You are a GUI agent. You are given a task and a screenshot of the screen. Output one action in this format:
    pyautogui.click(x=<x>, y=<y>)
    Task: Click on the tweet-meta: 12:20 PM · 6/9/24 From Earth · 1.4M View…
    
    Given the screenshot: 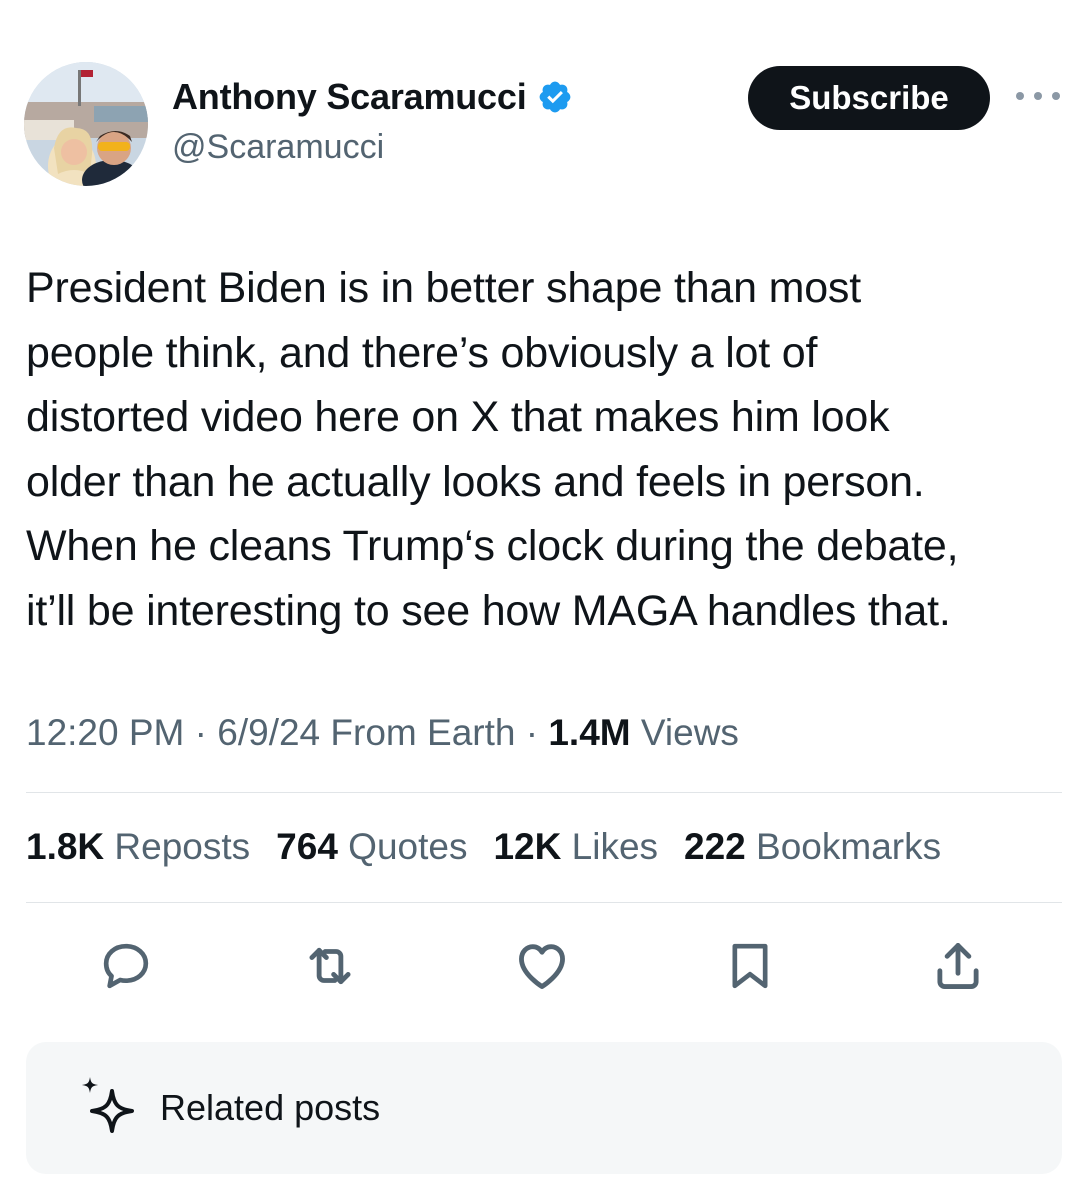 What is the action you would take?
    pyautogui.click(x=382, y=733)
    